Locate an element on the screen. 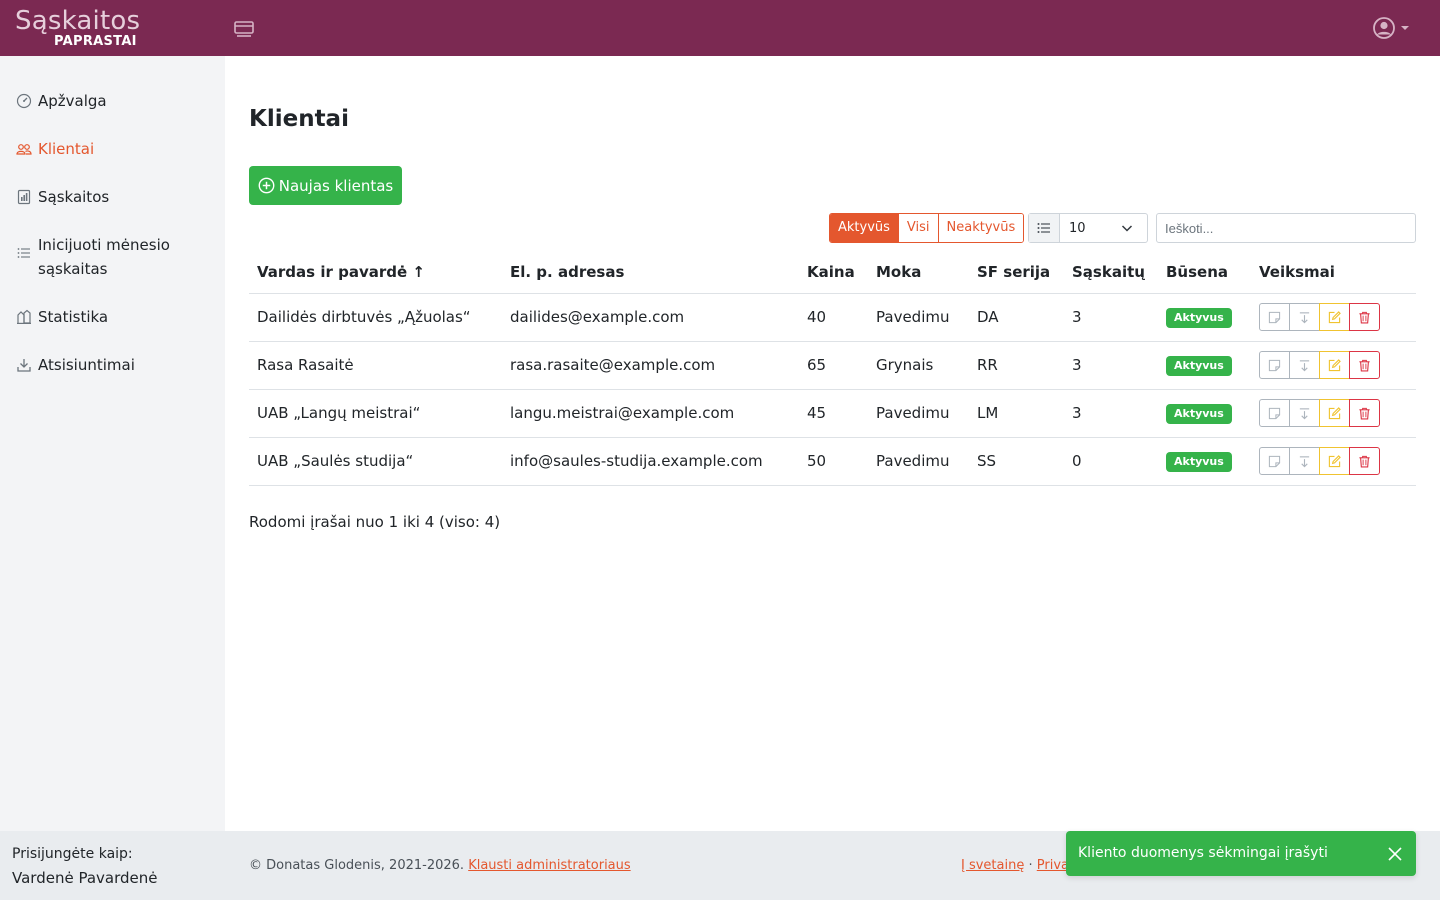 The width and height of the screenshot is (1440, 900). cell-series: LM is located at coordinates (1016, 413).